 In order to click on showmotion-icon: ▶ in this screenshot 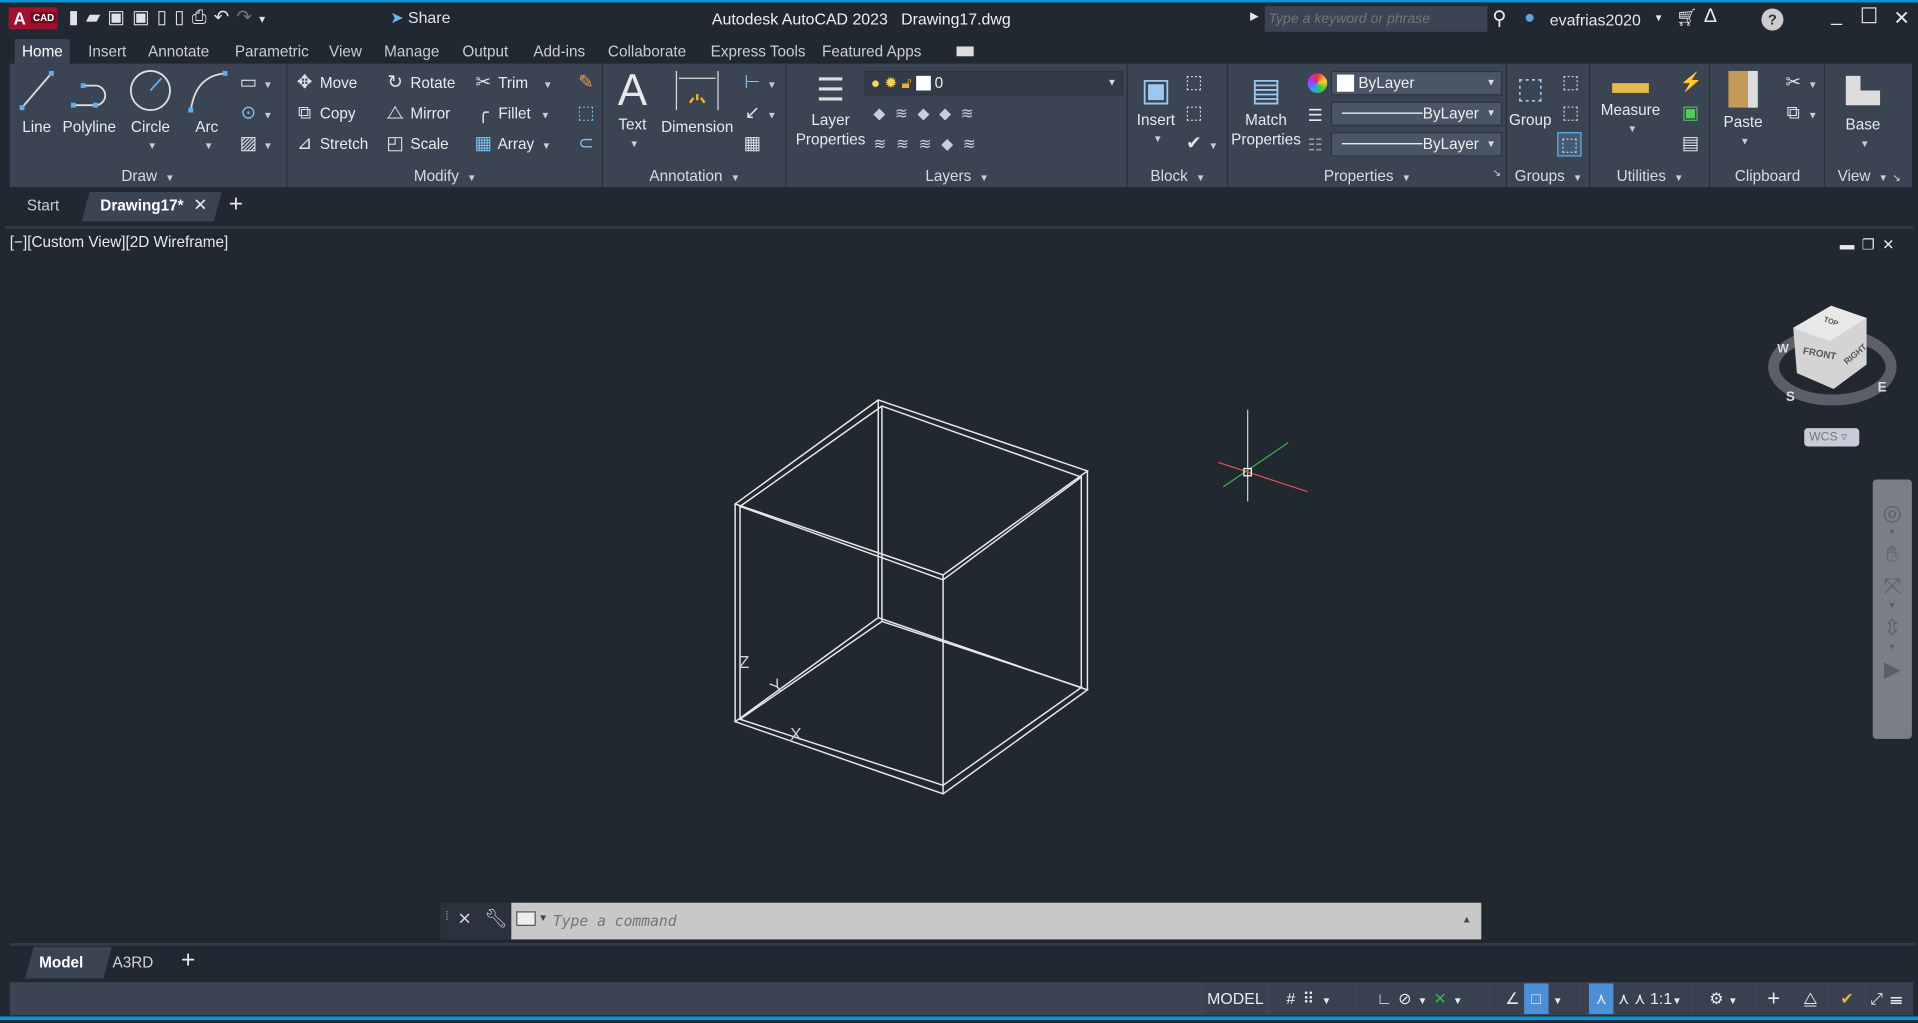, I will do `click(1892, 669)`.